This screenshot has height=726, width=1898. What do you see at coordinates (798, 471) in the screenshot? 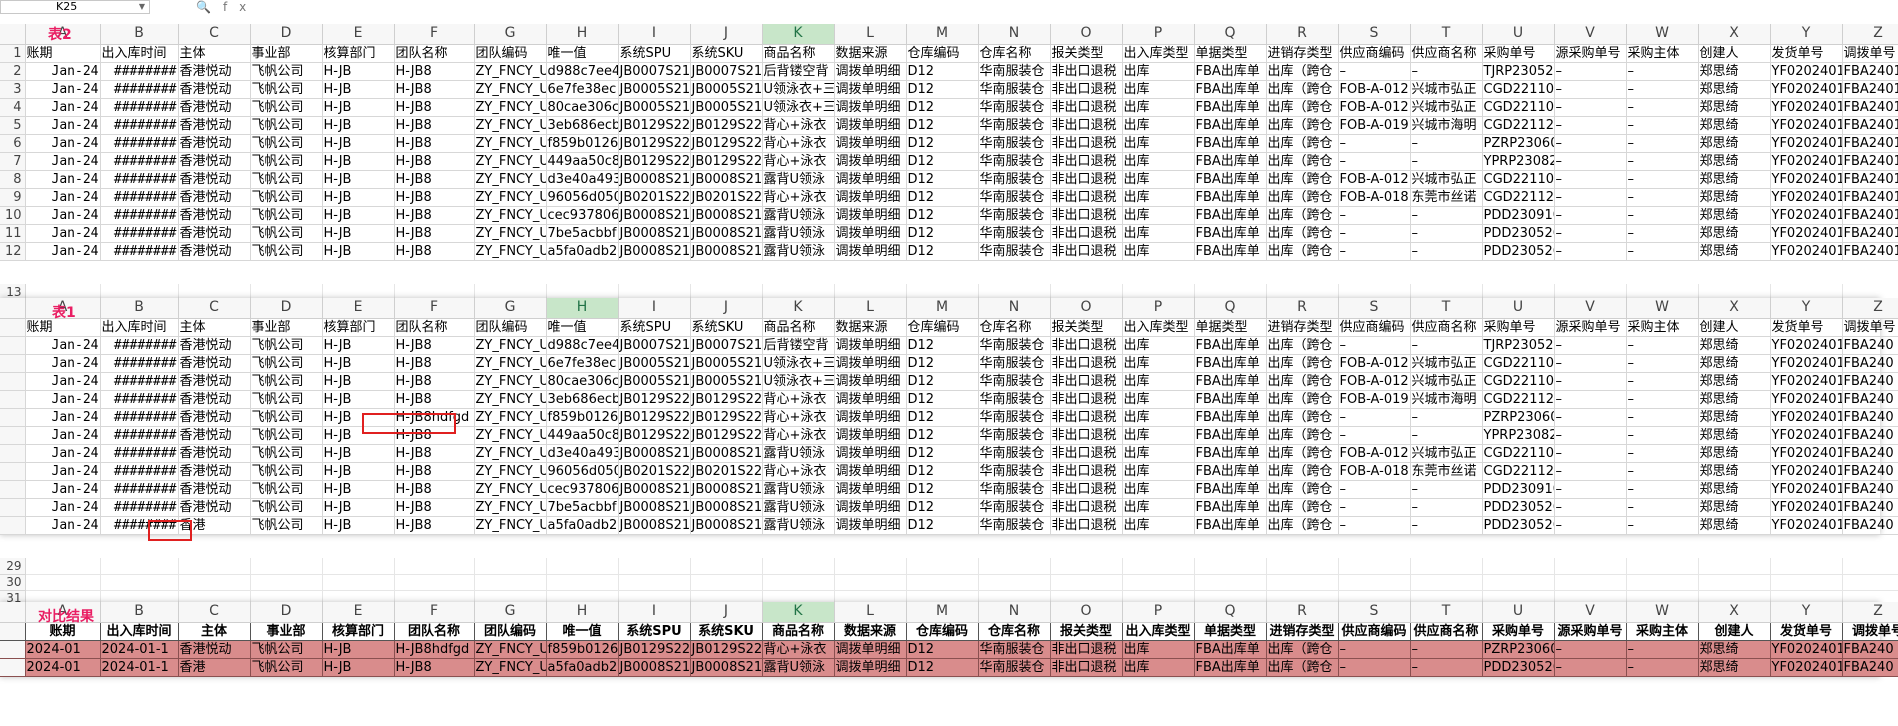
I see `data-cell: 背心+泳衣` at bounding box center [798, 471].